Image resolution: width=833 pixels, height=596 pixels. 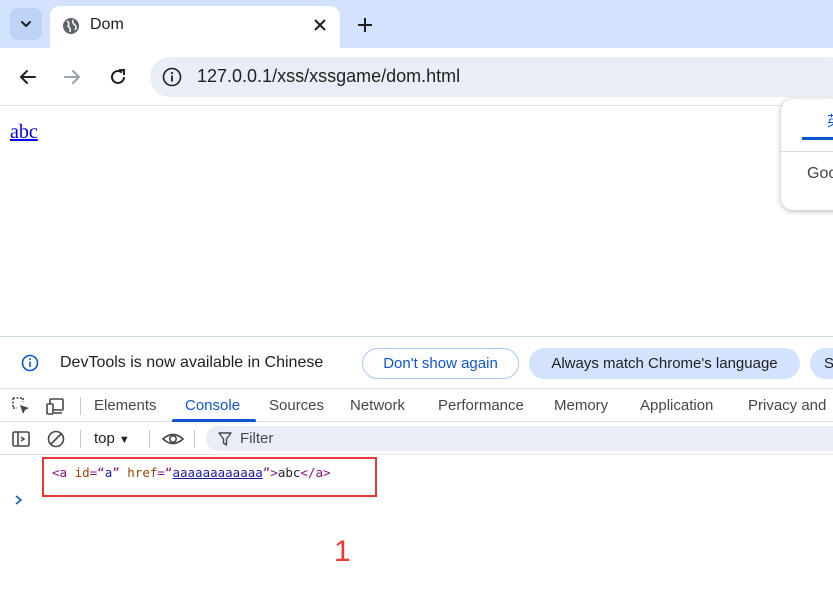 I want to click on close-tab-button, so click(x=320, y=25).